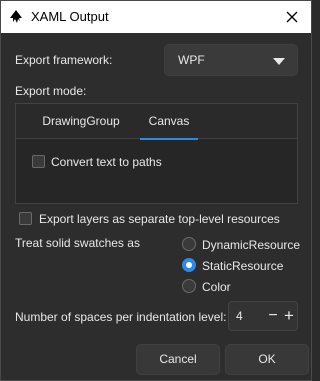  What do you see at coordinates (16, 16) in the screenshot?
I see `inkscape-icon` at bounding box center [16, 16].